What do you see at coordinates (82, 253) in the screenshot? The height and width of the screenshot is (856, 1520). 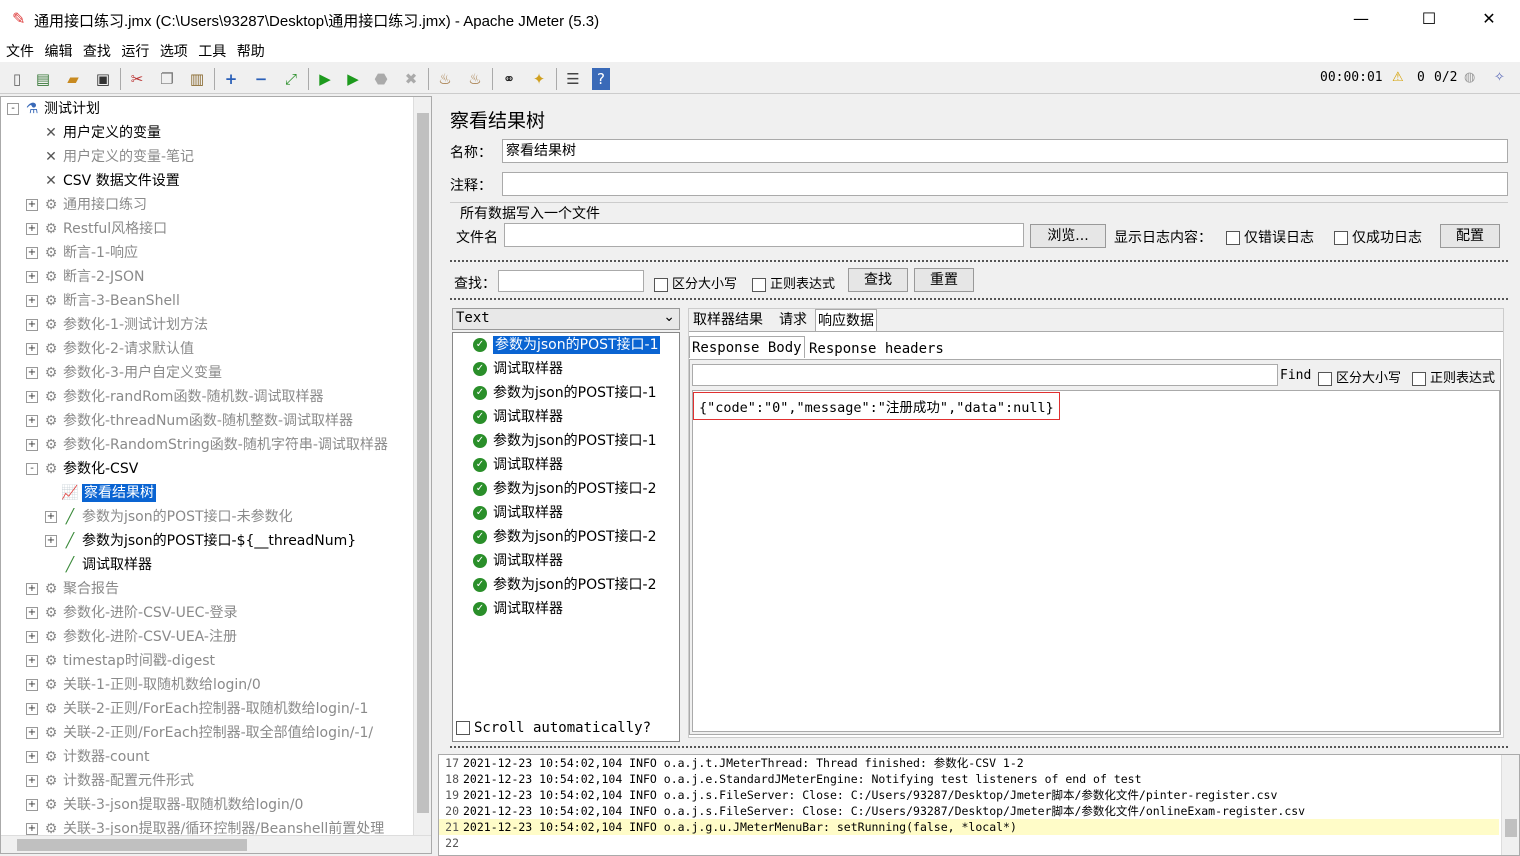 I see `tree-node: + ⚙ 断言-1-响应` at bounding box center [82, 253].